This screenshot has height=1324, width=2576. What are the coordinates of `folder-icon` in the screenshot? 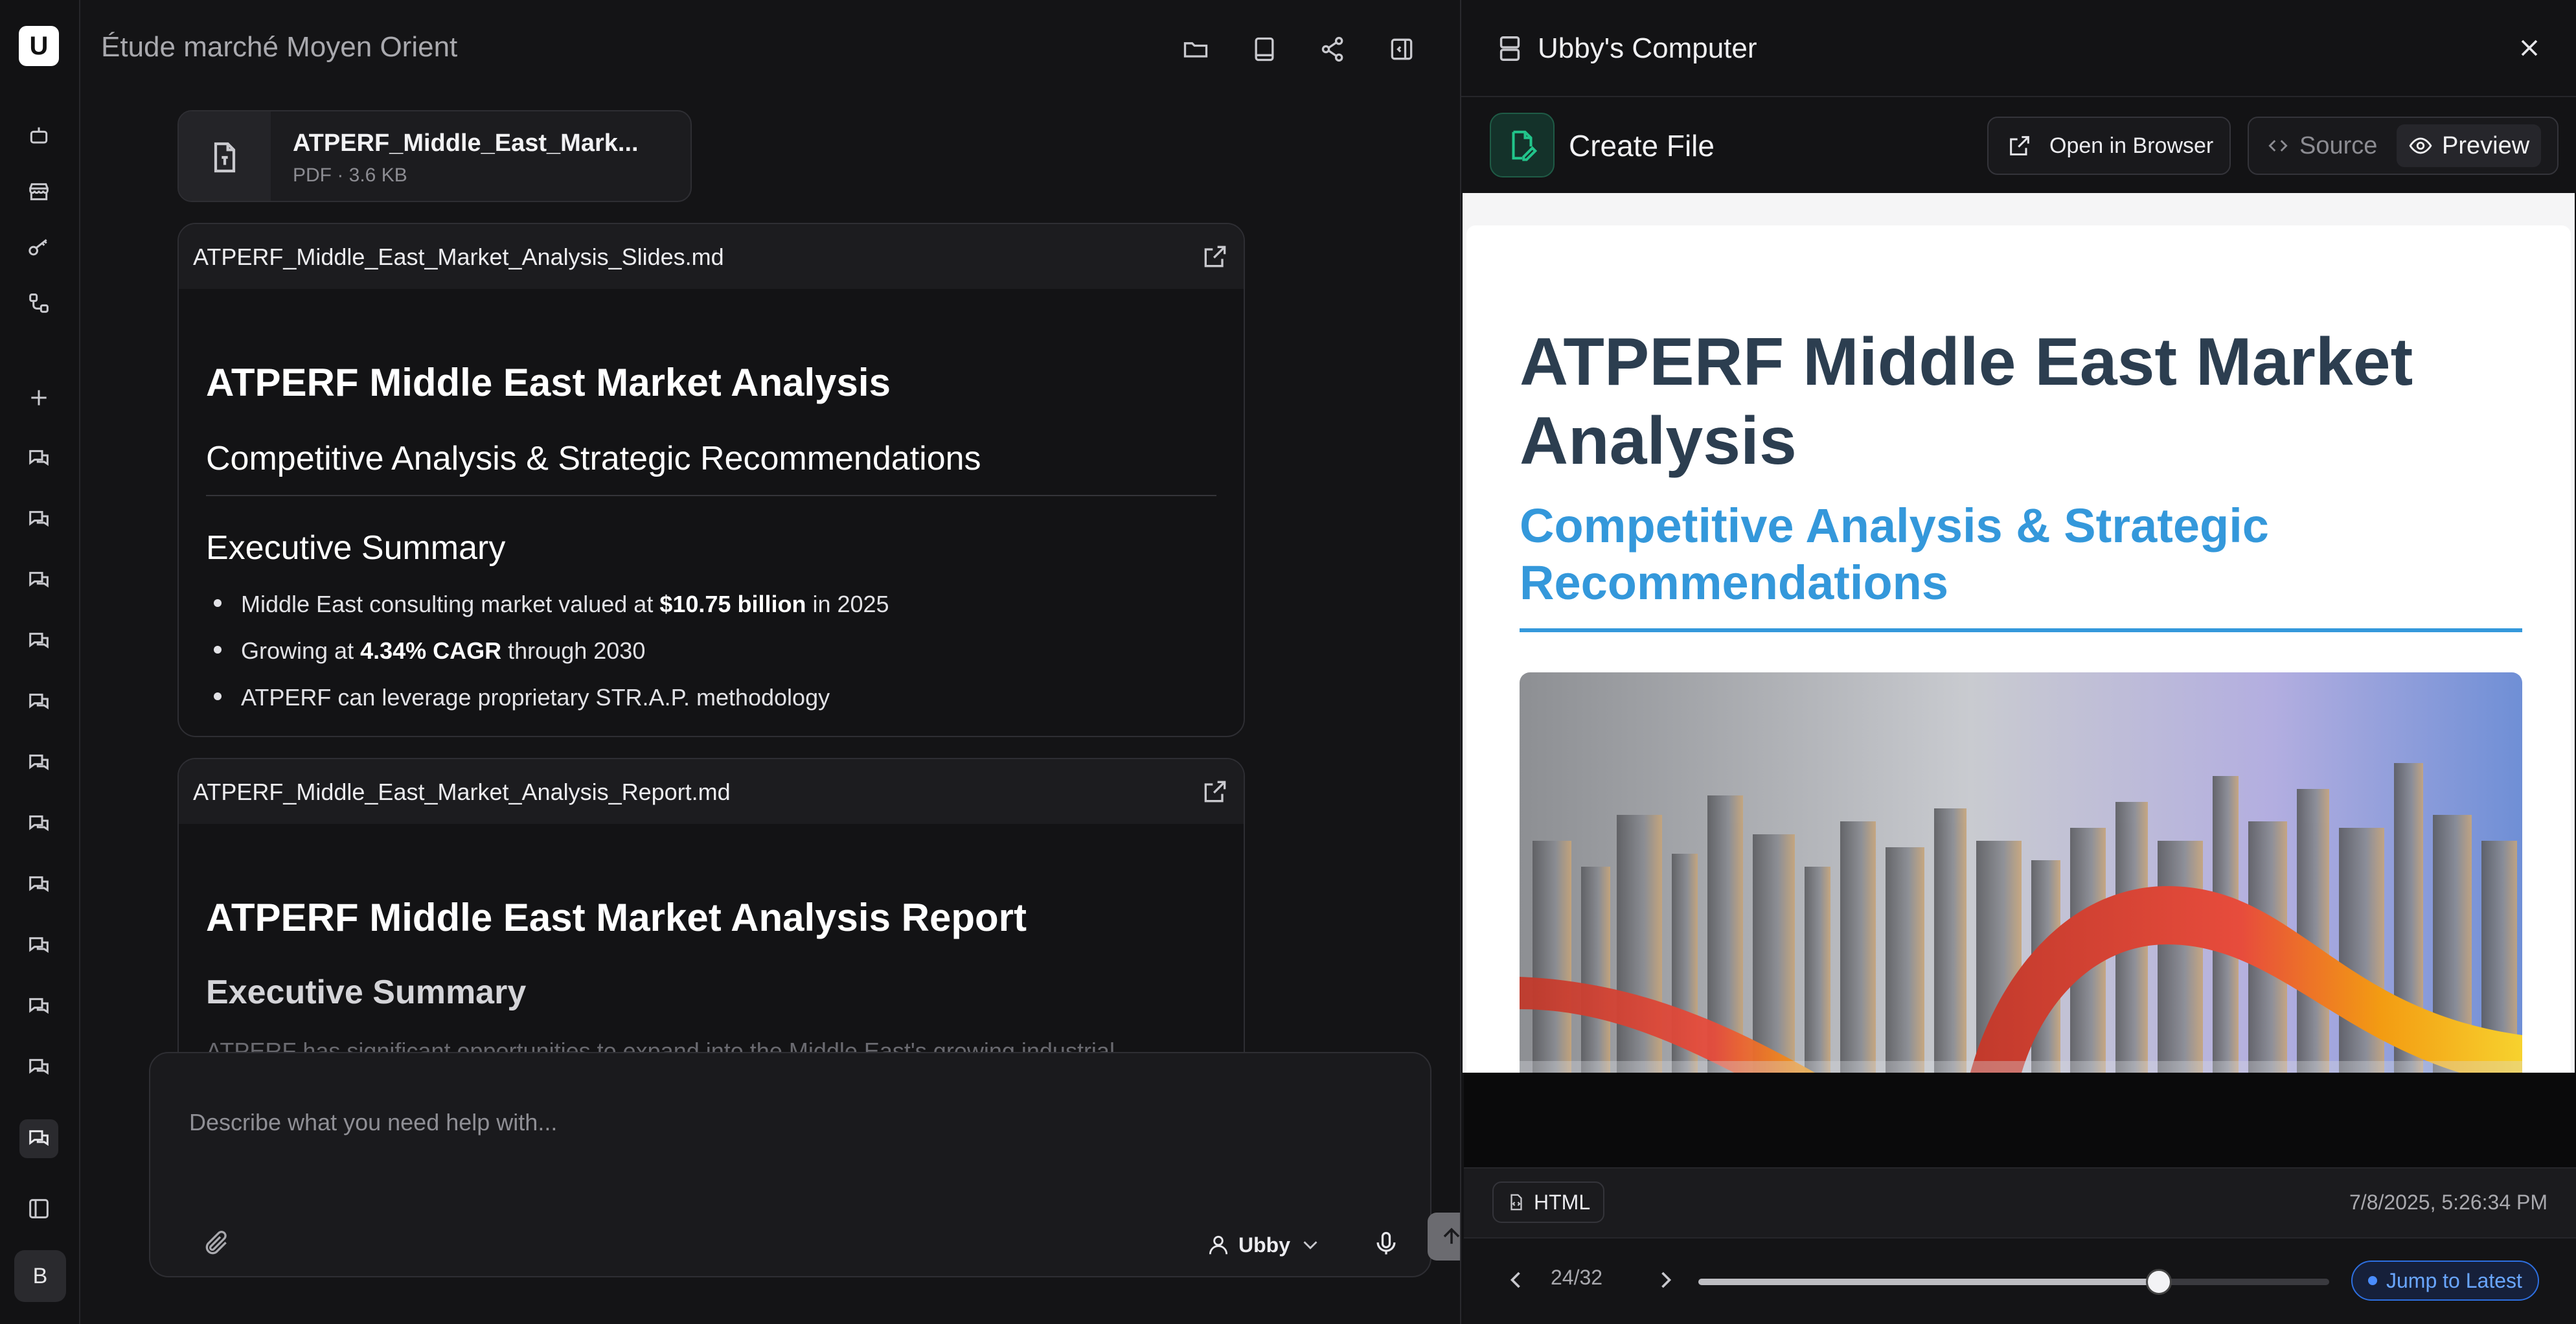 It's located at (1195, 49).